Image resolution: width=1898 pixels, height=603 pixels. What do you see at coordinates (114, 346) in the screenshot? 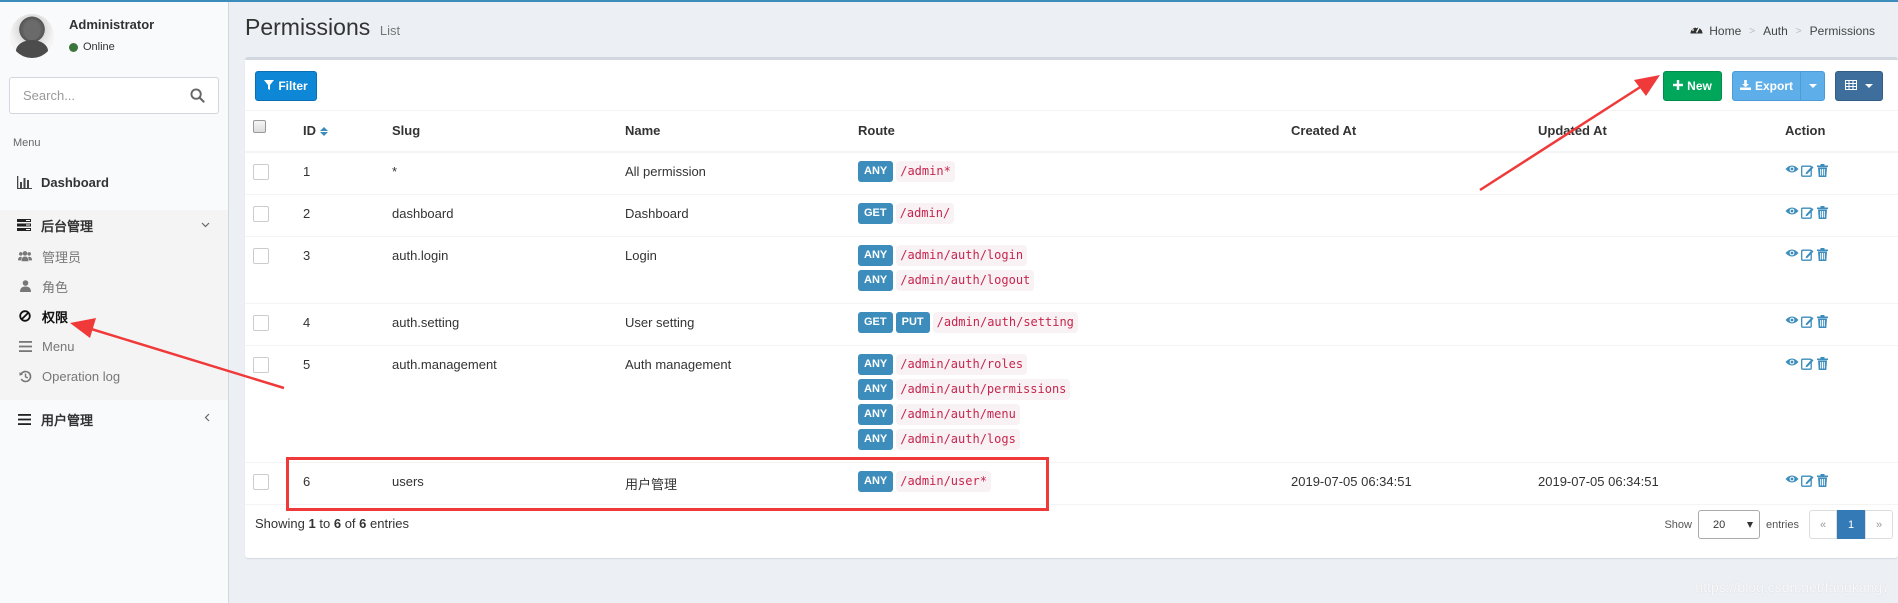
I see `sidebar-item-menu: Menu` at bounding box center [114, 346].